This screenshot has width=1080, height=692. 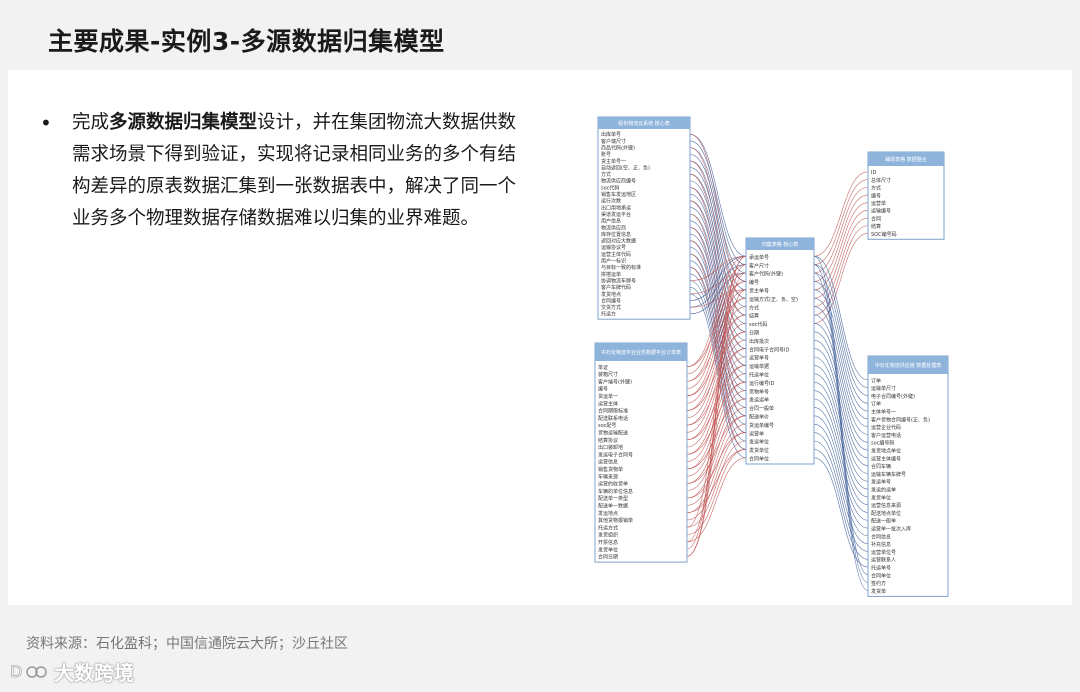 What do you see at coordinates (881, 211) in the screenshot?
I see `table-field: 运输编号` at bounding box center [881, 211].